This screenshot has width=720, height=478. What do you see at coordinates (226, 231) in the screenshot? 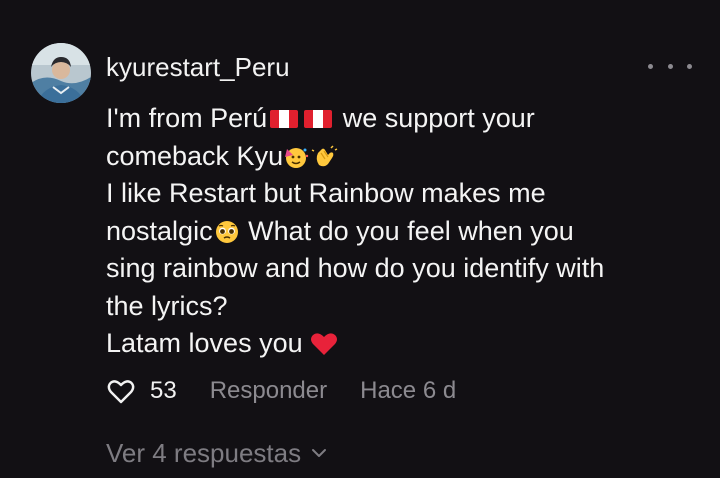
I see `pleading-face-icon` at bounding box center [226, 231].